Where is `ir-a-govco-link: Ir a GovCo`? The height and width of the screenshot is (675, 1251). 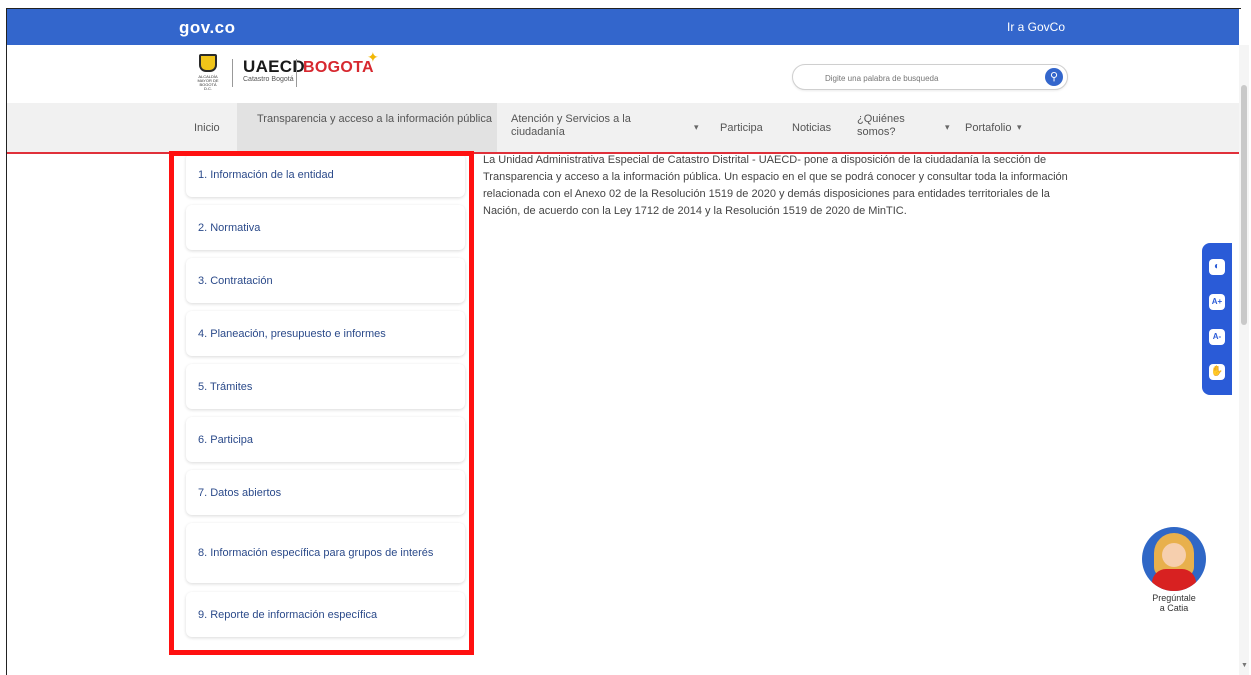
ir-a-govco-link: Ir a GovCo is located at coordinates (1036, 27).